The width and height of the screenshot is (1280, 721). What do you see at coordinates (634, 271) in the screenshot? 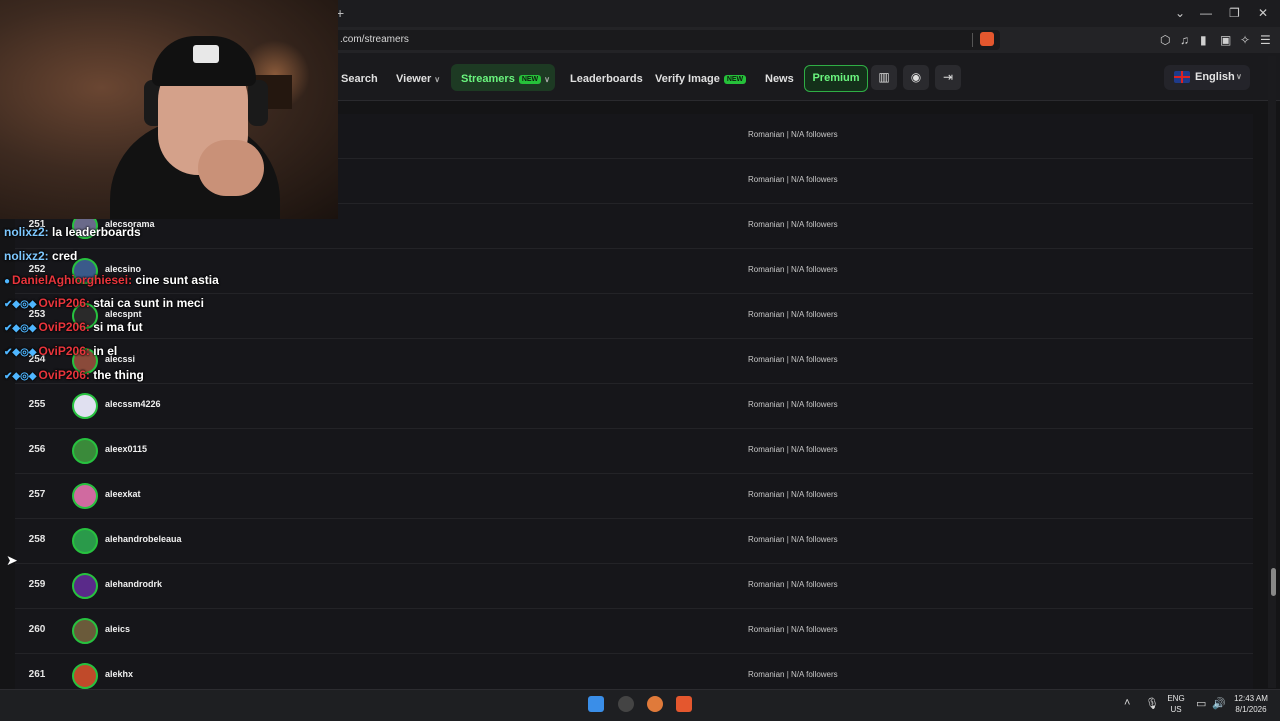
I see `list-item: 252 alecsino Romanian | N/A followers` at bounding box center [634, 271].